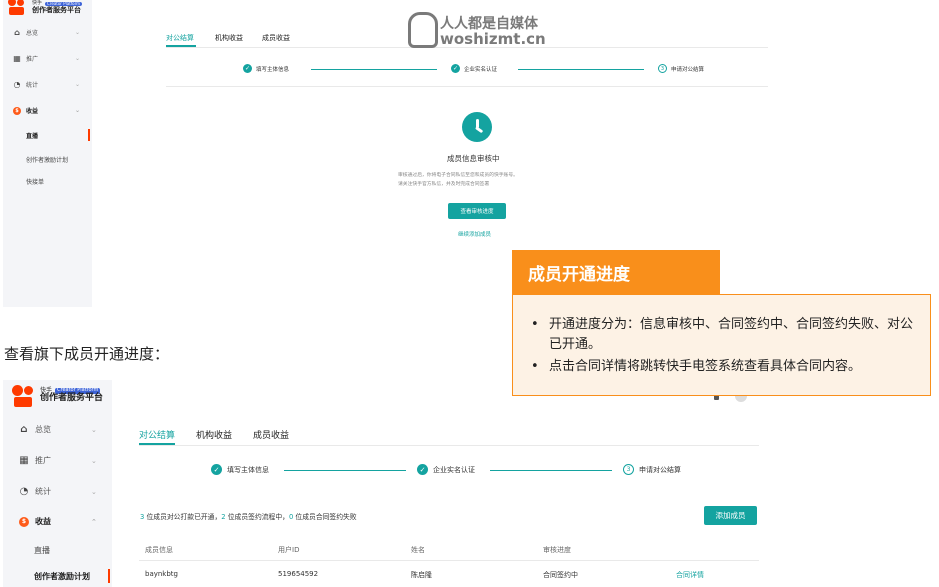 The width and height of the screenshot is (939, 587). Describe the element at coordinates (47, 153) in the screenshot. I see `top-sidebar` at that location.